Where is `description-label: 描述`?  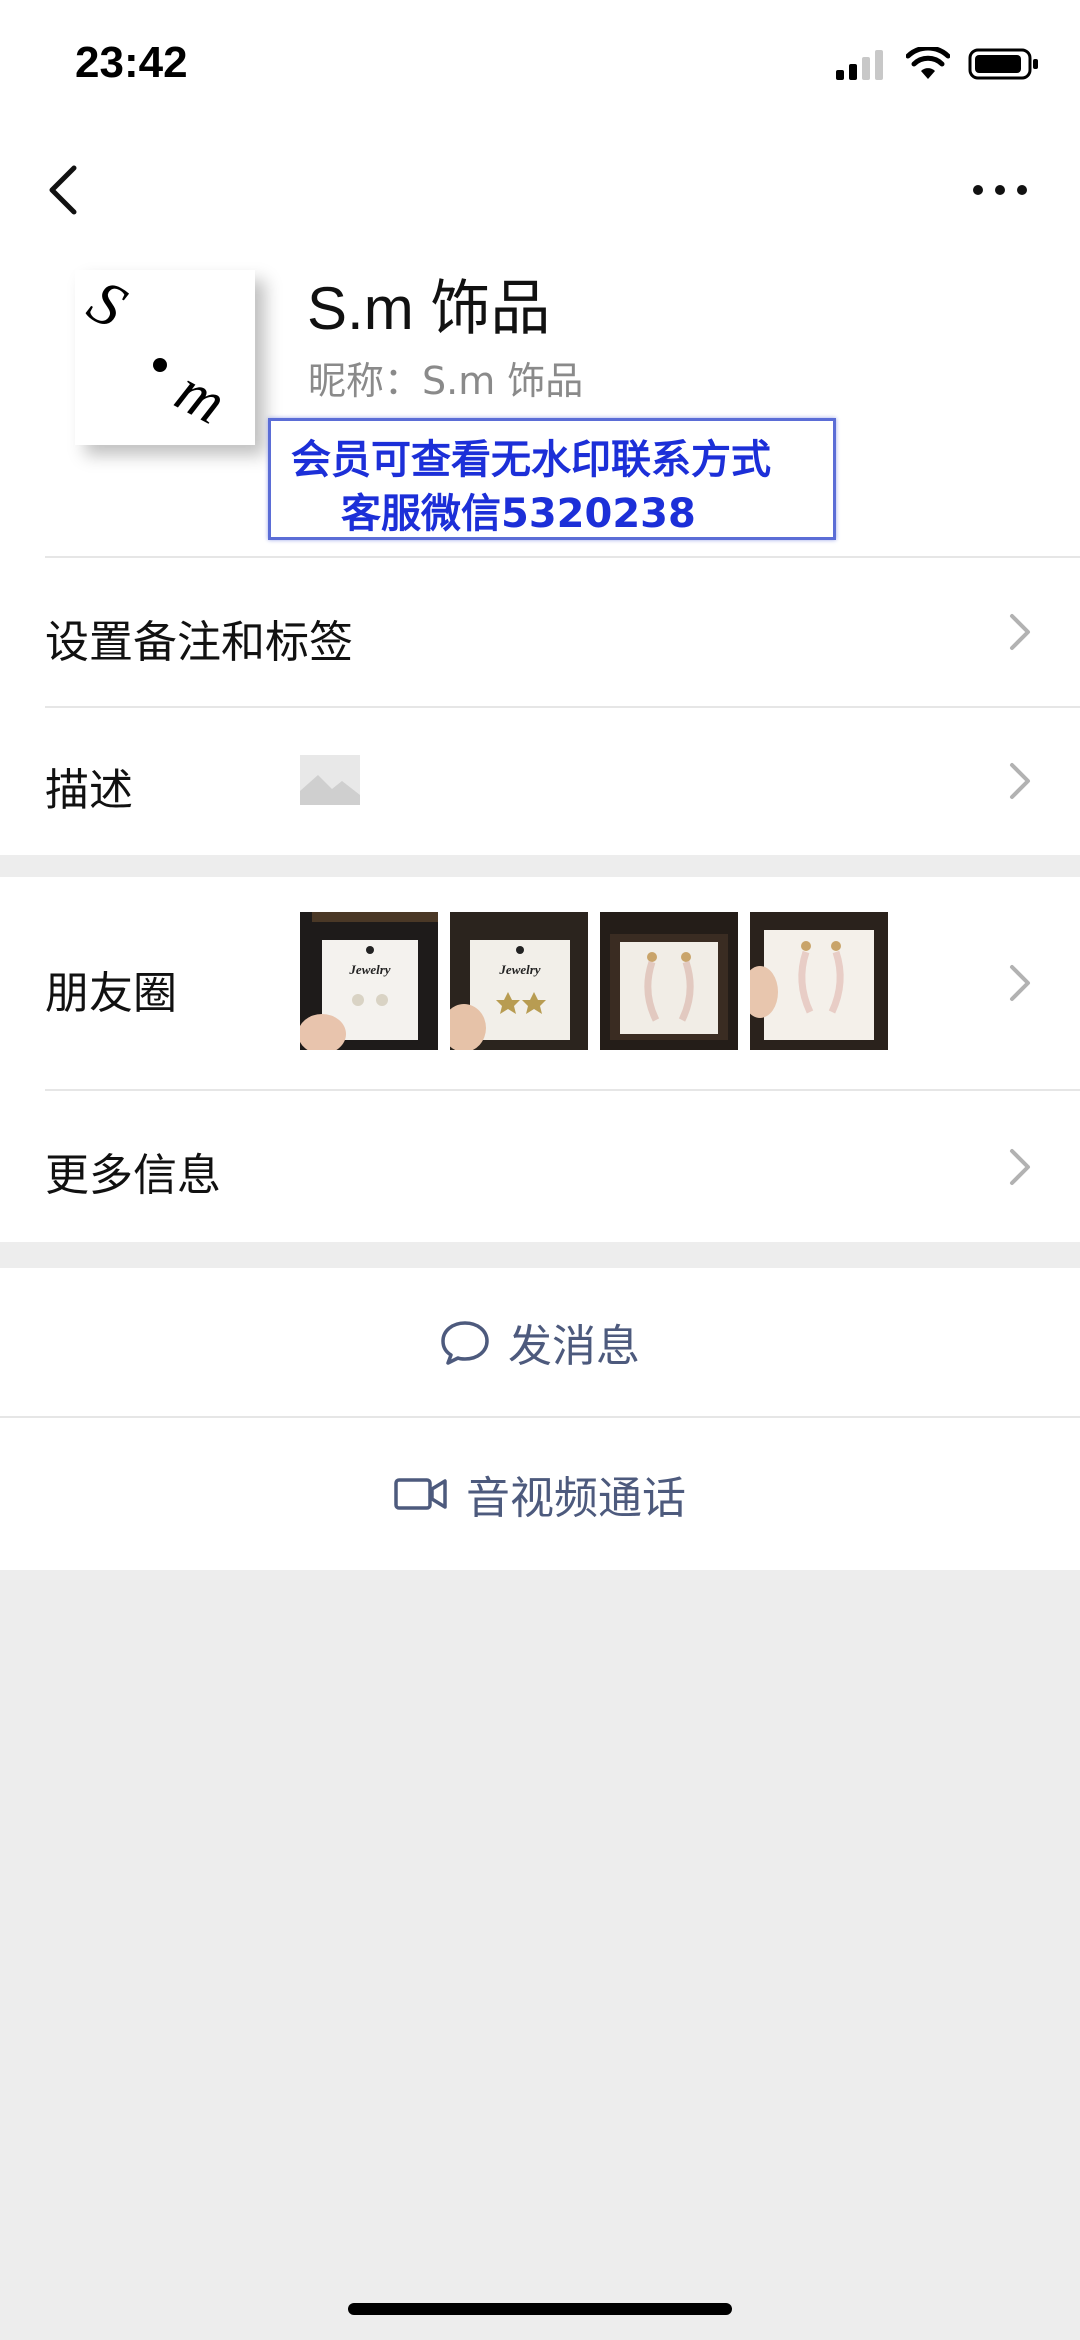 description-label: 描述 is located at coordinates (89, 790).